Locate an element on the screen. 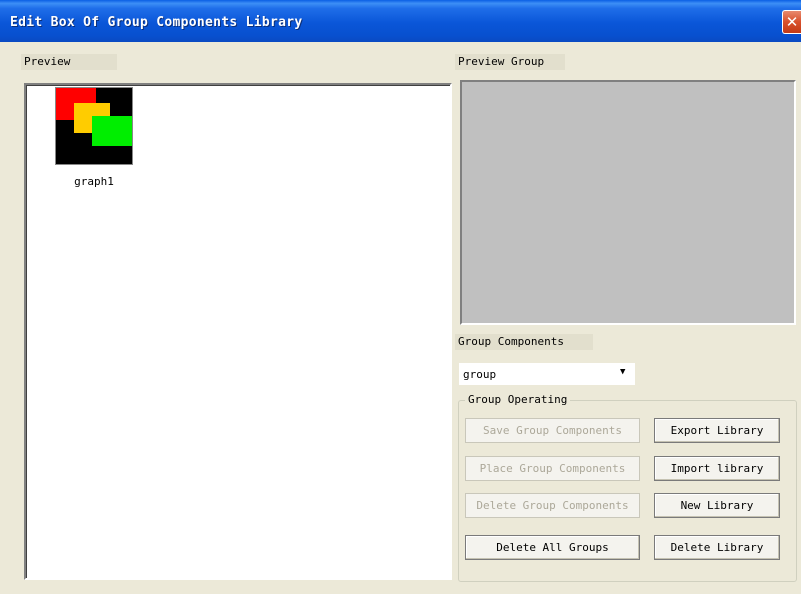  group-operating-legend: Group Operating is located at coordinates (518, 399).